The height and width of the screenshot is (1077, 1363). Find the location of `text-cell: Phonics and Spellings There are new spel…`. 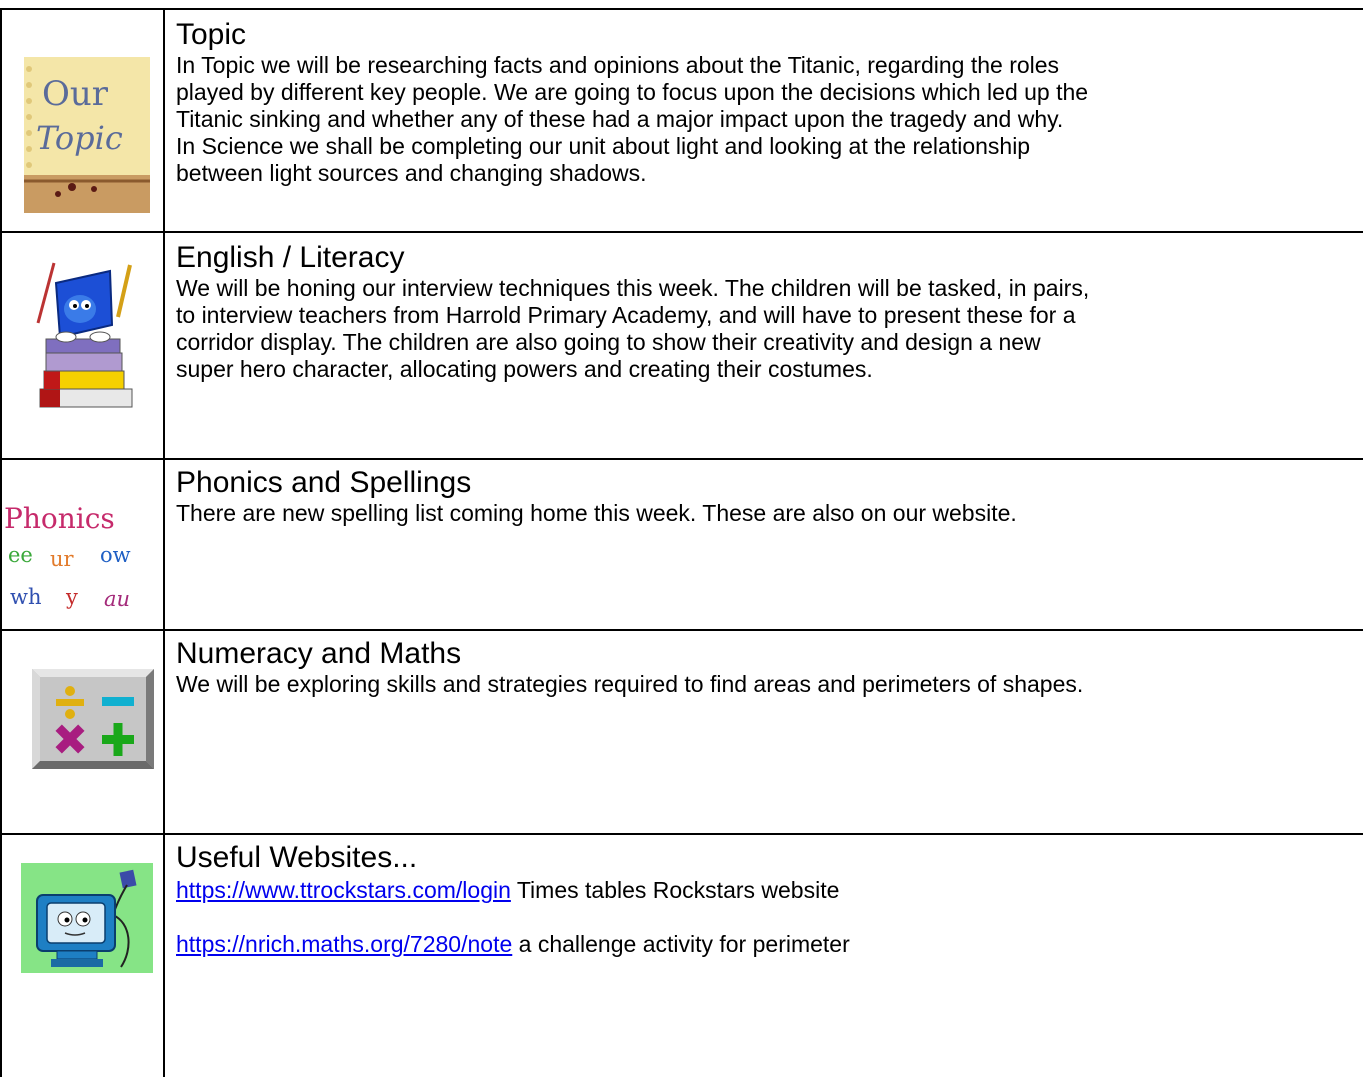

text-cell: Phonics and Spellings There are new spel… is located at coordinates (768, 496).